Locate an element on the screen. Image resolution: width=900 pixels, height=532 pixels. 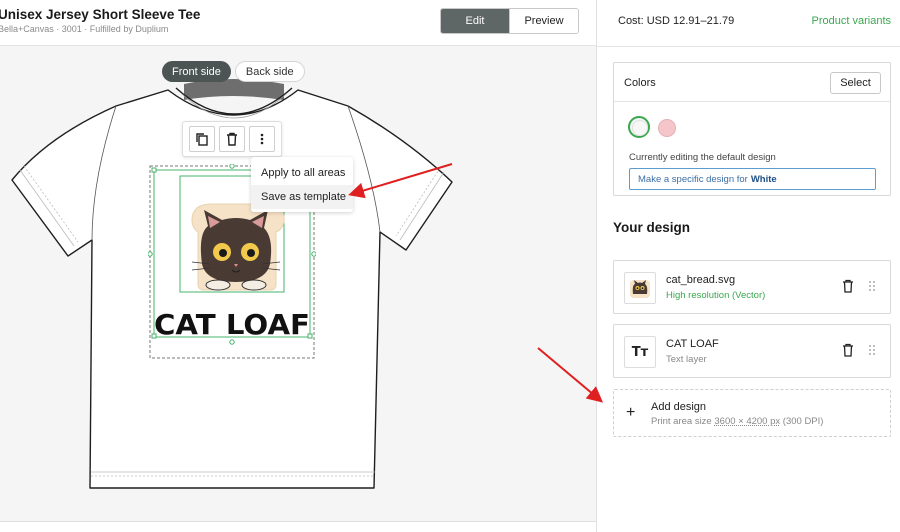
view-toggle: Edit Preview is located at coordinates (509, 21).